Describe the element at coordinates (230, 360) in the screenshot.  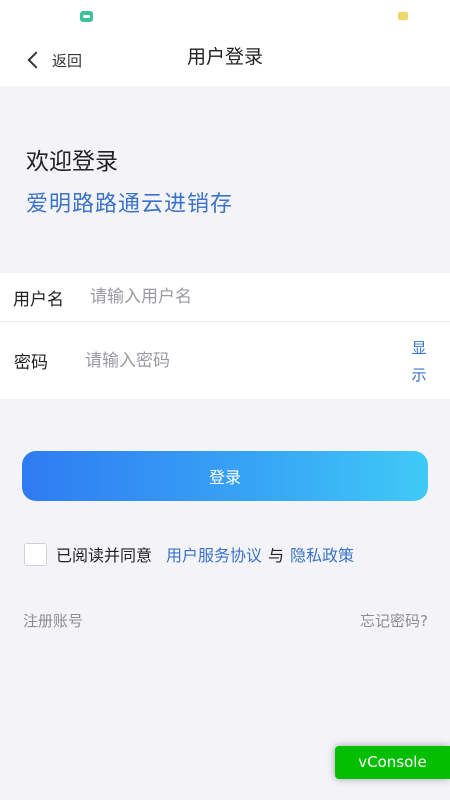
I see `password-input` at that location.